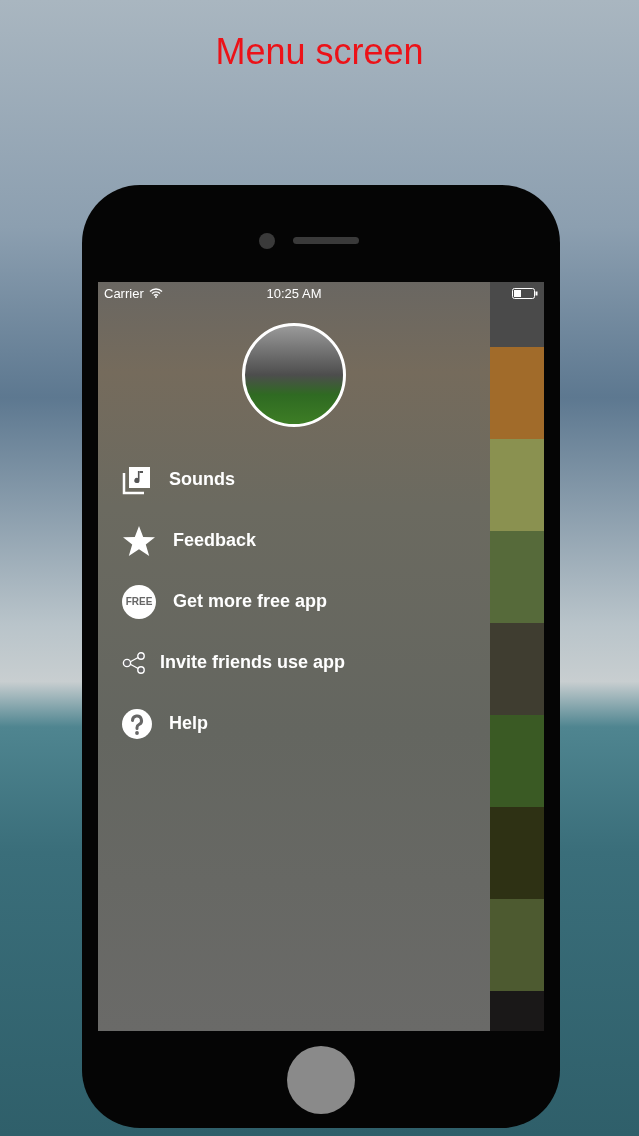 Image resolution: width=639 pixels, height=1136 pixels. I want to click on menu-item: Feedback, so click(188, 540).